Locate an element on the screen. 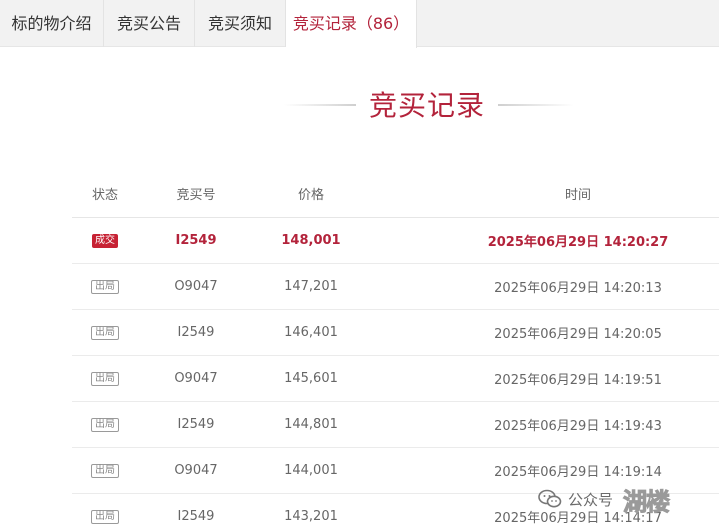  status-badge-won: 成交 is located at coordinates (105, 240).